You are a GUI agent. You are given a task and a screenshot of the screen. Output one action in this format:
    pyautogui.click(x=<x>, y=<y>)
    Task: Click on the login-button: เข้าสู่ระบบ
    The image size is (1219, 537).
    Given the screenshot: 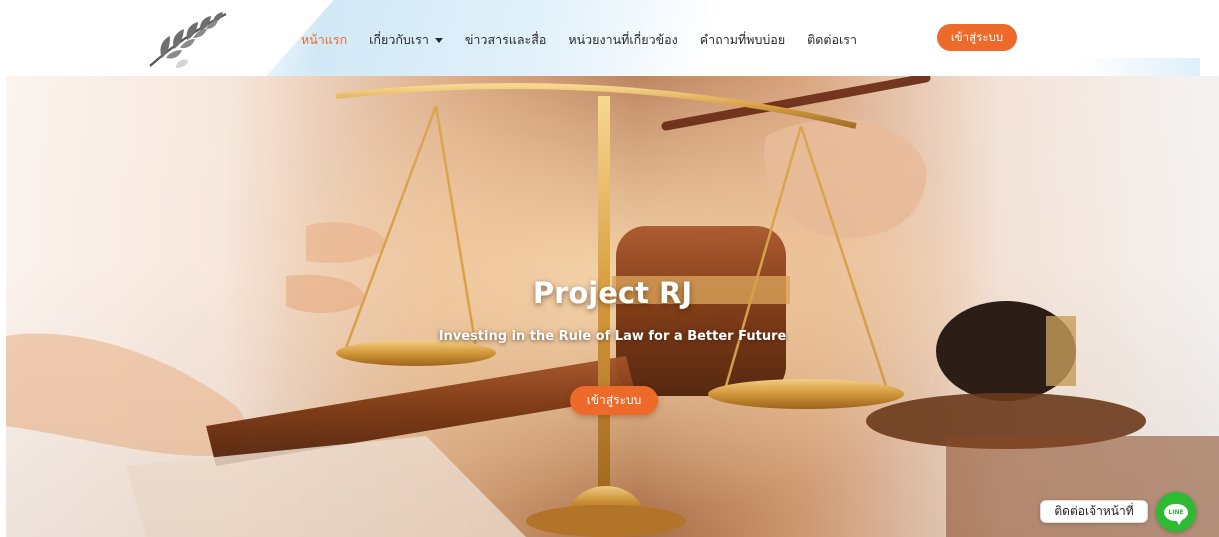 What is the action you would take?
    pyautogui.click(x=977, y=37)
    